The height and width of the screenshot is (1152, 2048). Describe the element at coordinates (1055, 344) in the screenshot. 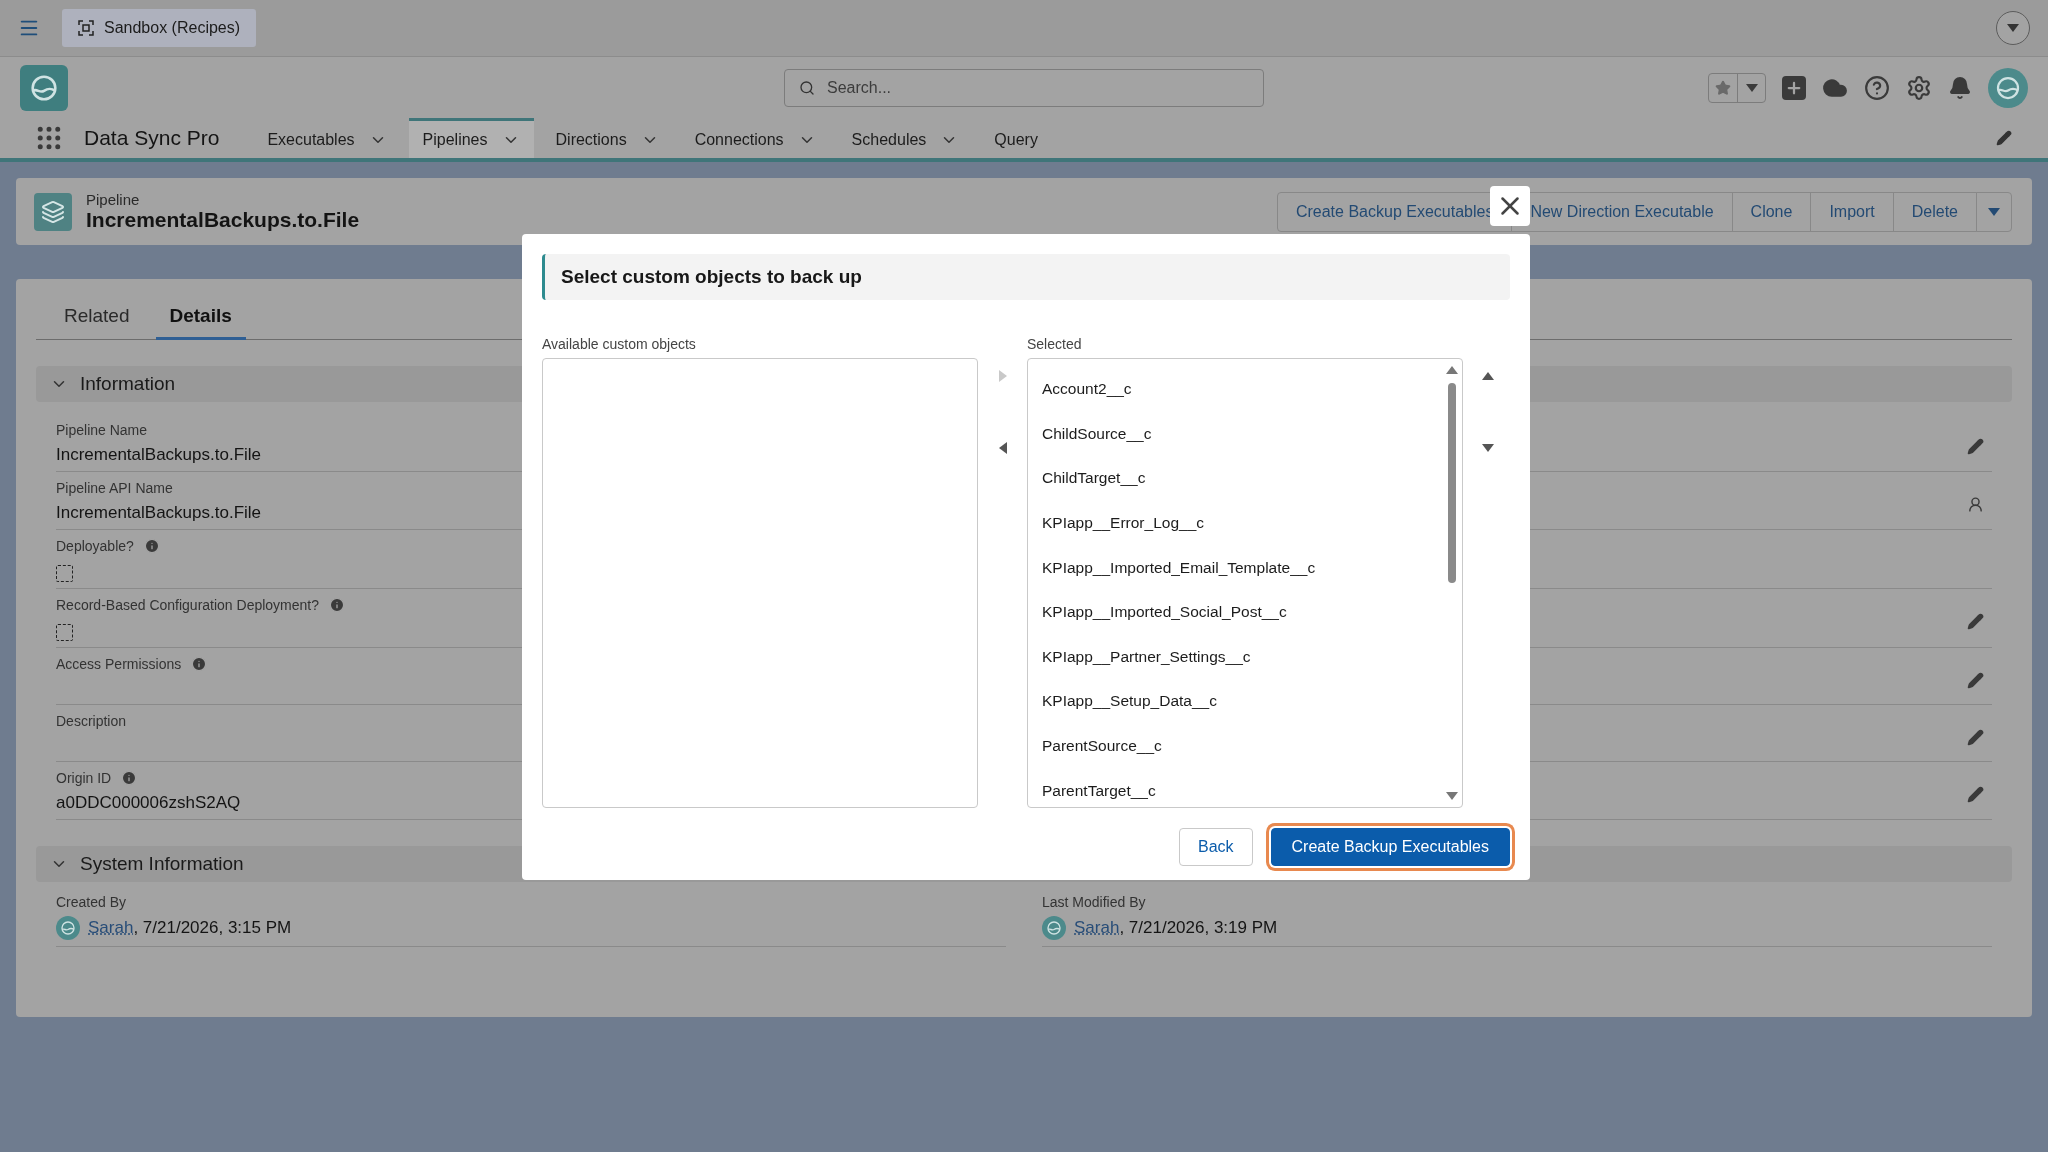

I see `list-label: Selected` at that location.